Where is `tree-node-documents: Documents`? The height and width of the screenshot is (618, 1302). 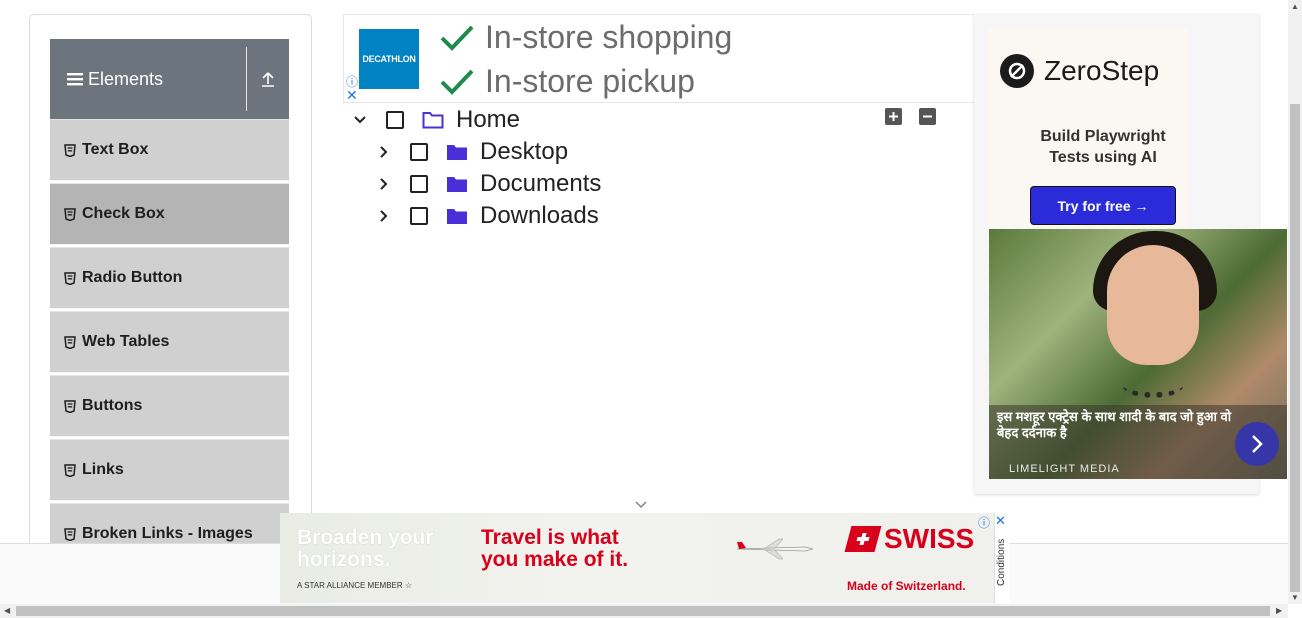 tree-node-documents: Documents is located at coordinates (488, 184).